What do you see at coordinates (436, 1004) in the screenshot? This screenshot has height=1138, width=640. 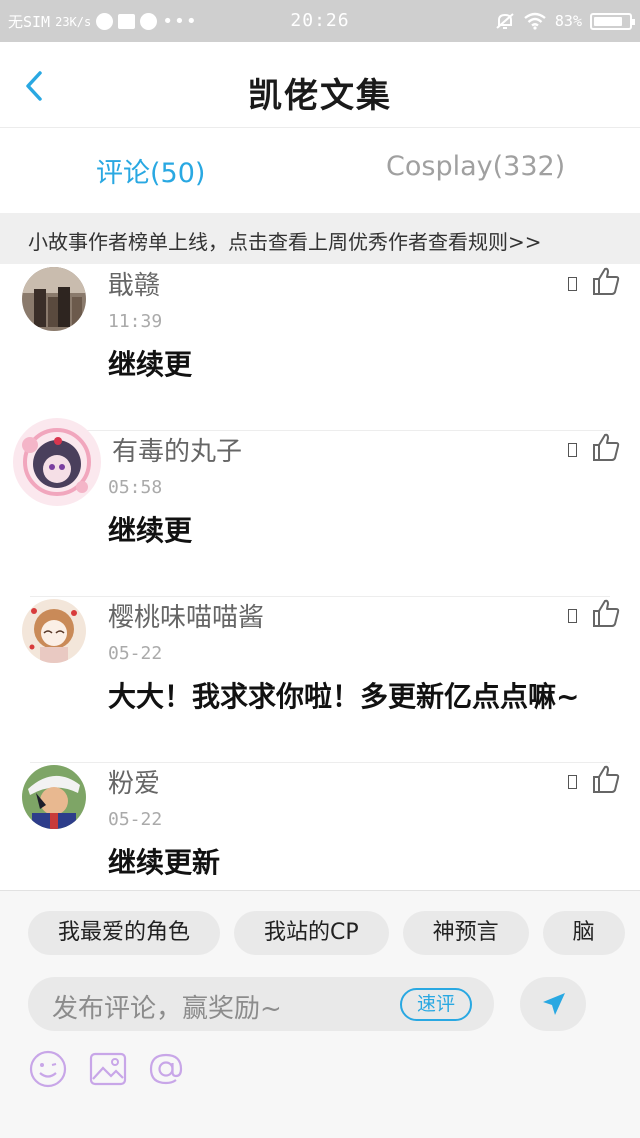 I see `quick-comment-button: 速评` at bounding box center [436, 1004].